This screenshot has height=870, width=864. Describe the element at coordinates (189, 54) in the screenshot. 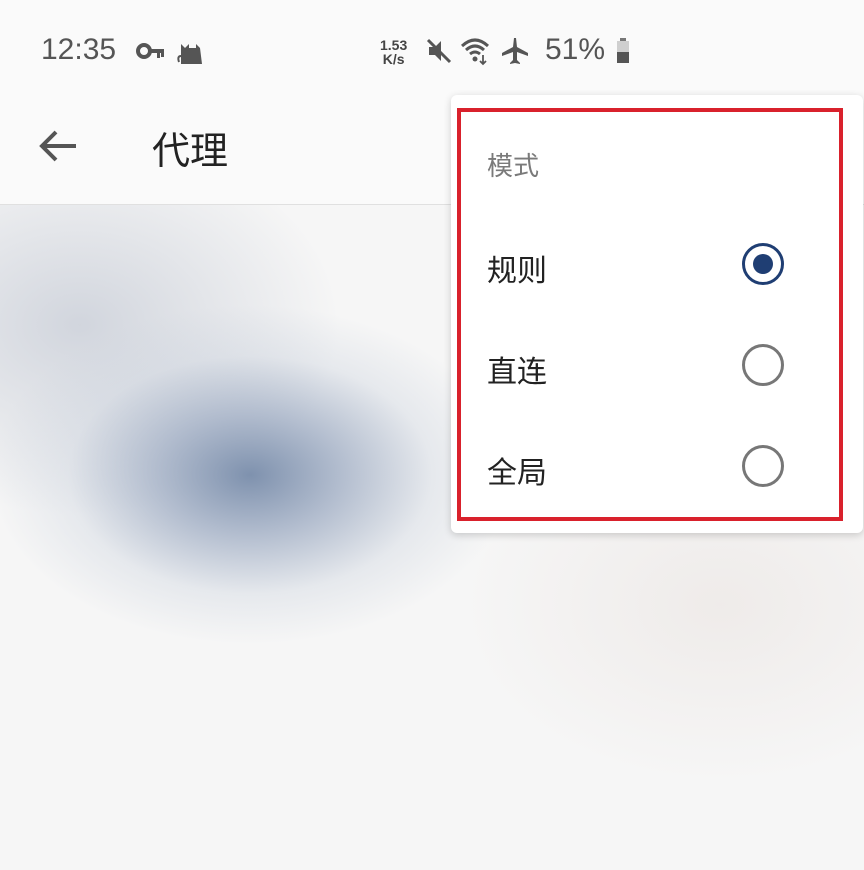

I see `cat-icon` at that location.